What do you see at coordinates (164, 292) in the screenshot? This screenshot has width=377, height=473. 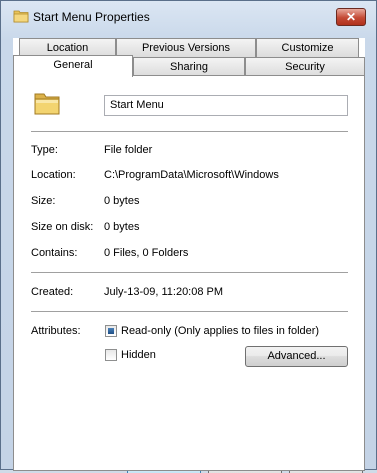 I see `created-value: July-13-09, 11:20:08 PM` at bounding box center [164, 292].